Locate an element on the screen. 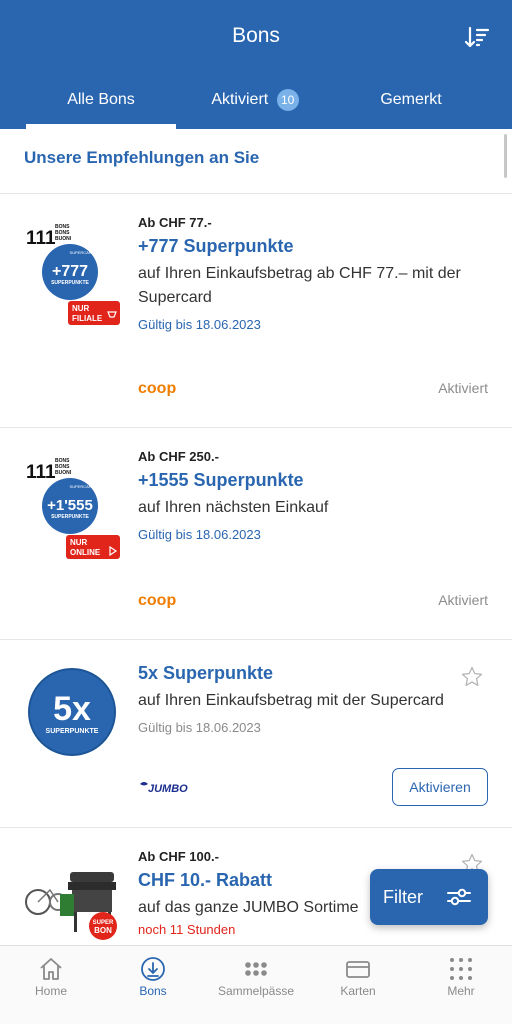 Image resolution: width=512 pixels, height=1024 pixels. tab-label: Gemerkt is located at coordinates (411, 99).